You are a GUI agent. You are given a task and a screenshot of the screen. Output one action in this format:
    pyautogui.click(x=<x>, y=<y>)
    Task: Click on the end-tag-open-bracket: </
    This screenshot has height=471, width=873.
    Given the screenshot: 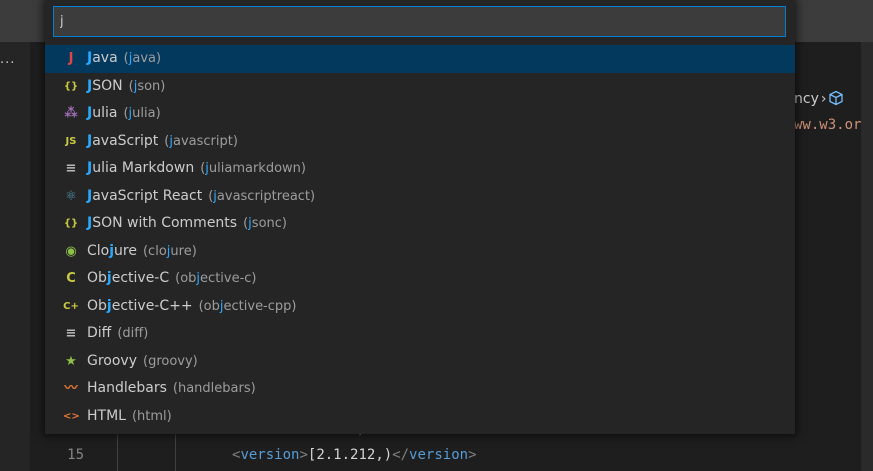 What is the action you would take?
    pyautogui.click(x=401, y=455)
    